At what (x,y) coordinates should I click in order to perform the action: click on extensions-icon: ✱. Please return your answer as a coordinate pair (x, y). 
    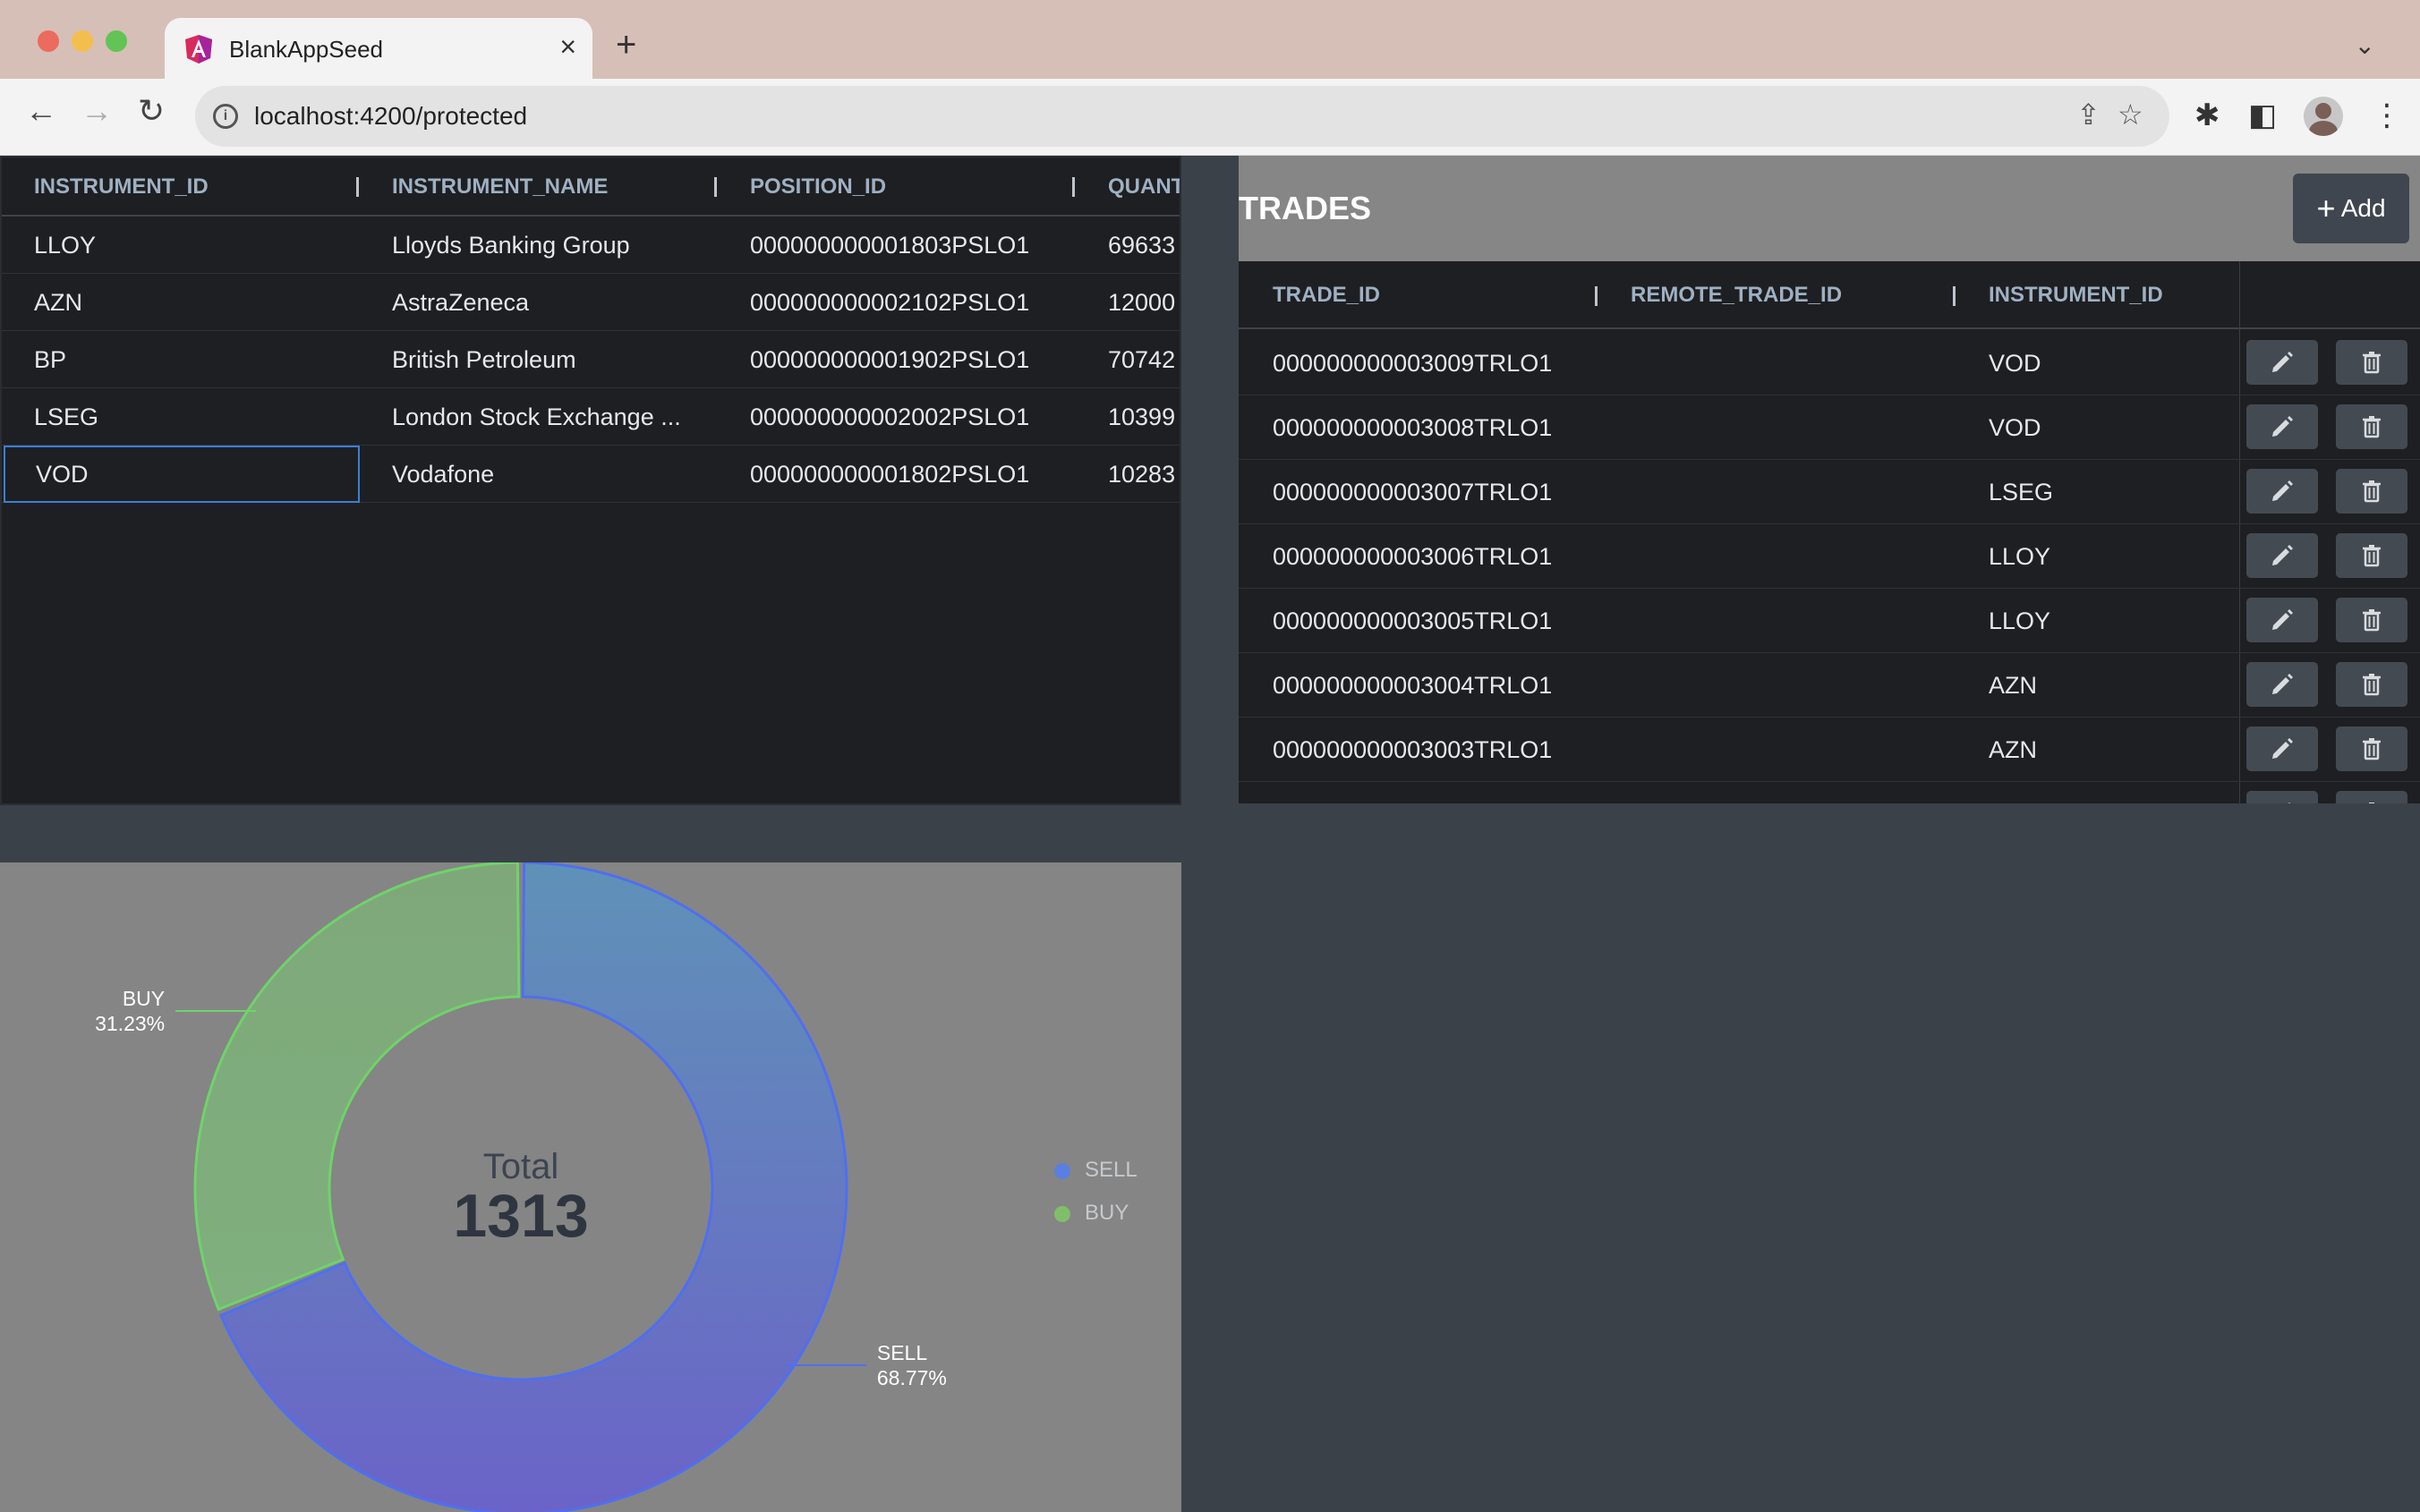
    Looking at the image, I should click on (2207, 115).